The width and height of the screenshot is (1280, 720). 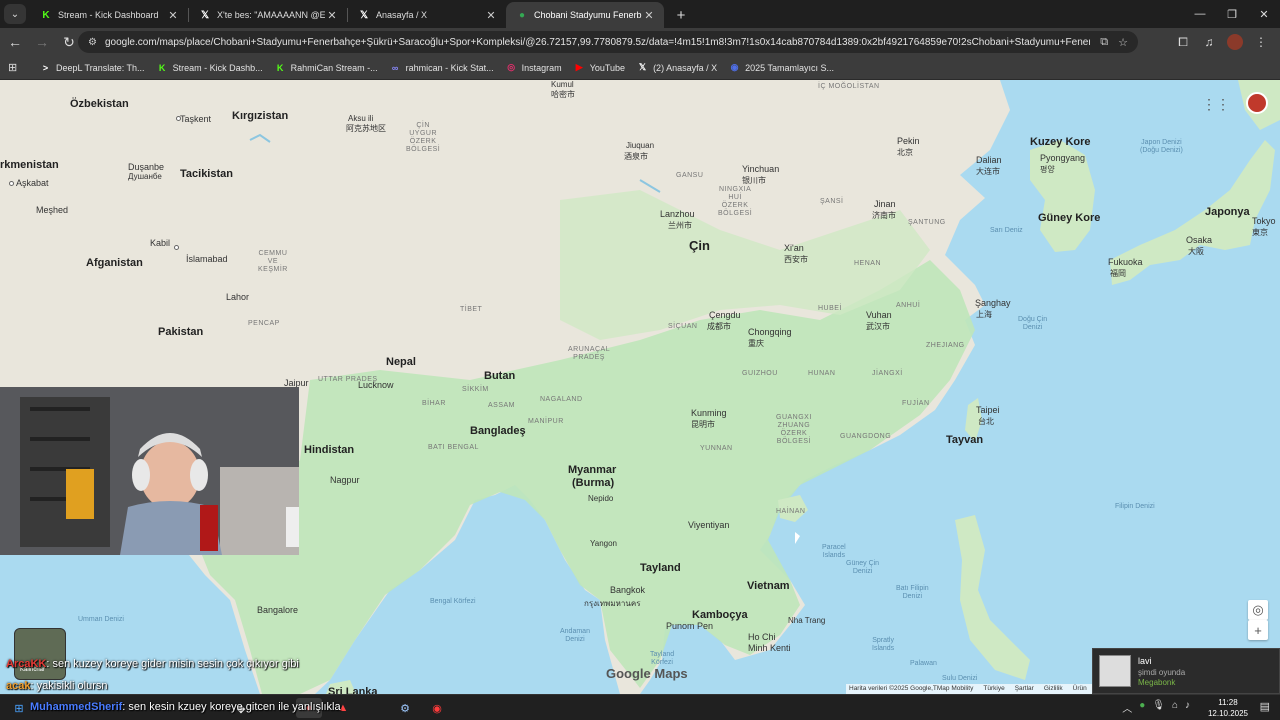 What do you see at coordinates (1183, 42) in the screenshot?
I see `extensions-icon: ⧠` at bounding box center [1183, 42].